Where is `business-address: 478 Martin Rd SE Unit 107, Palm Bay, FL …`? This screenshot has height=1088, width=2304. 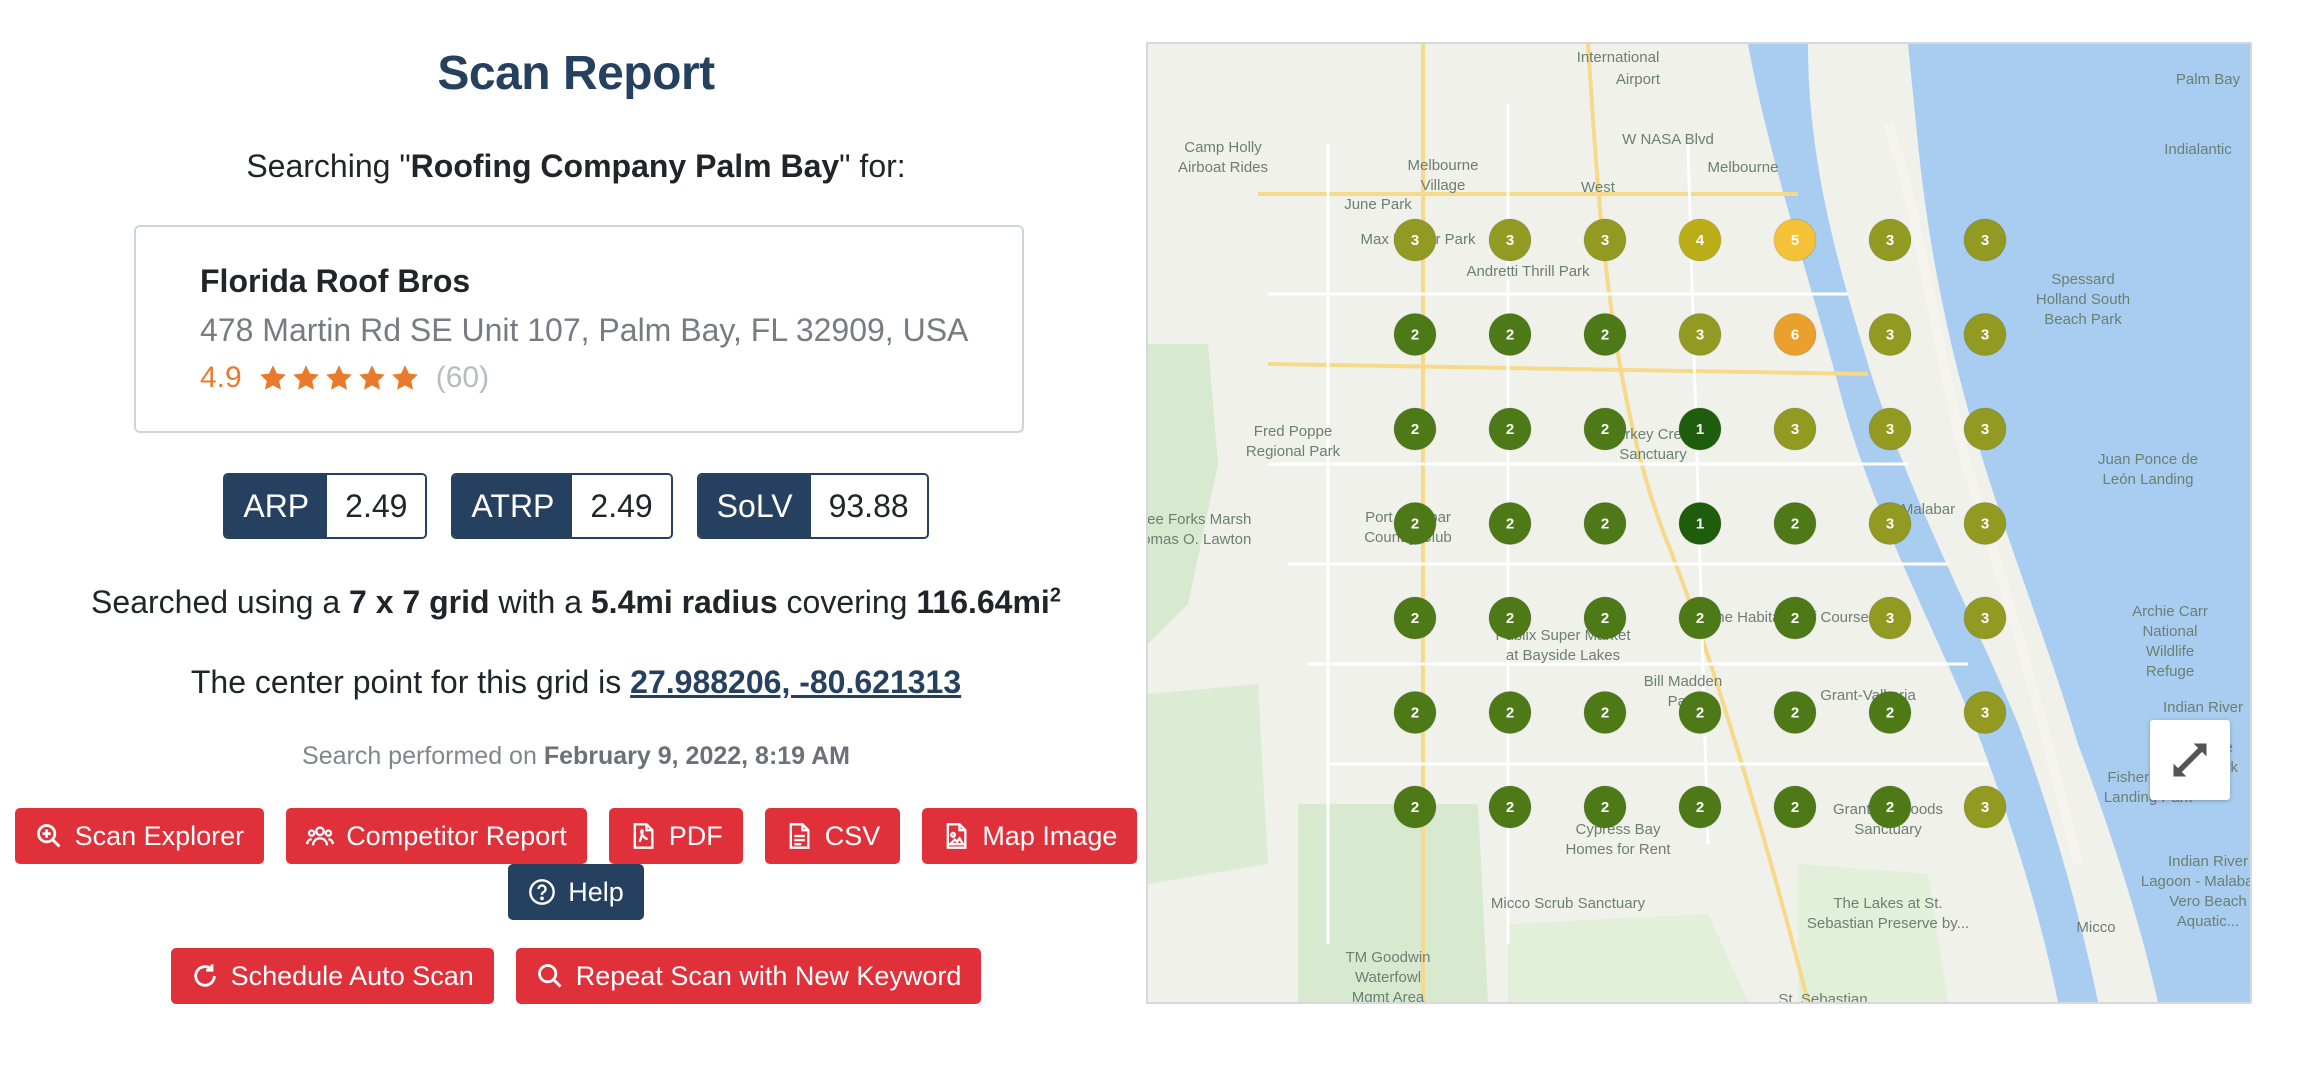 business-address: 478 Martin Rd SE Unit 107, Palm Bay, FL … is located at coordinates (584, 330).